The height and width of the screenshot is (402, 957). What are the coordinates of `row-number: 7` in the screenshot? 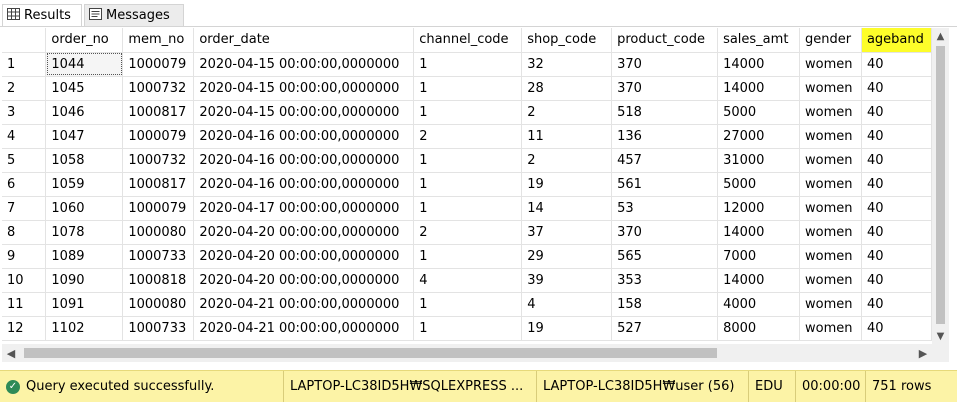 It's located at (24, 208).